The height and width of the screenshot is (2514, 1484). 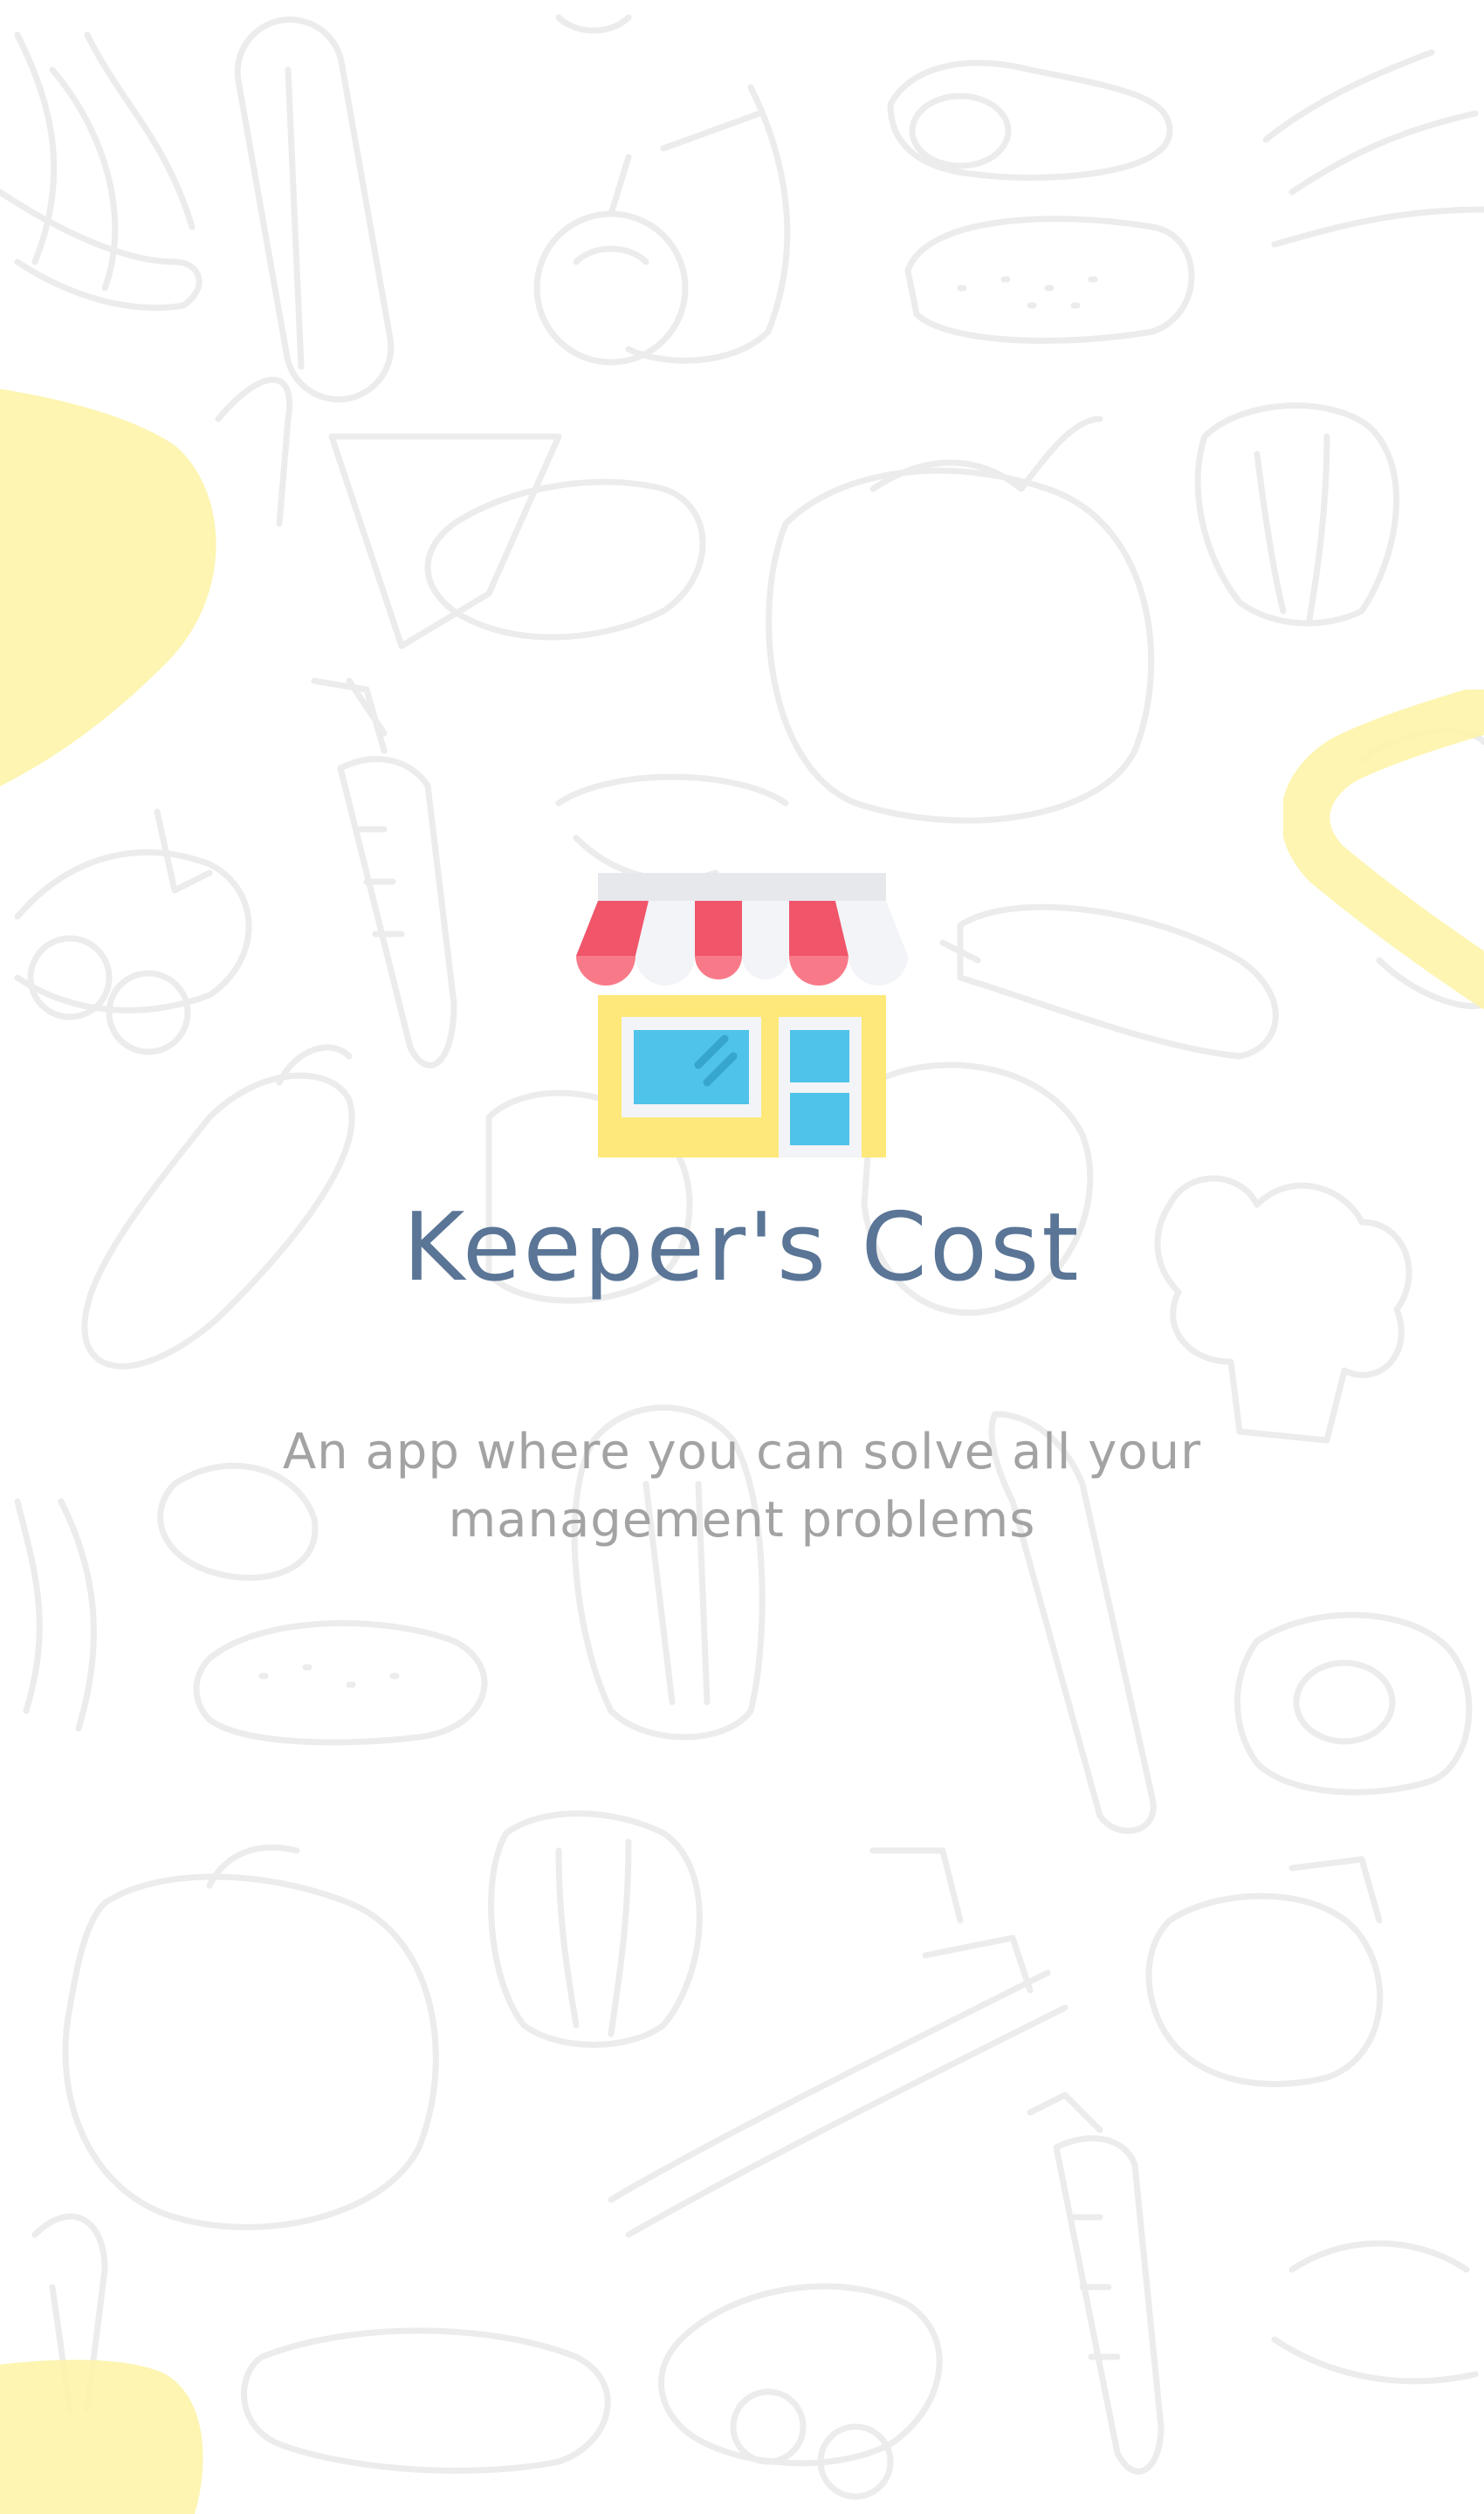 I want to click on decor-blob-left, so click(x=108, y=587).